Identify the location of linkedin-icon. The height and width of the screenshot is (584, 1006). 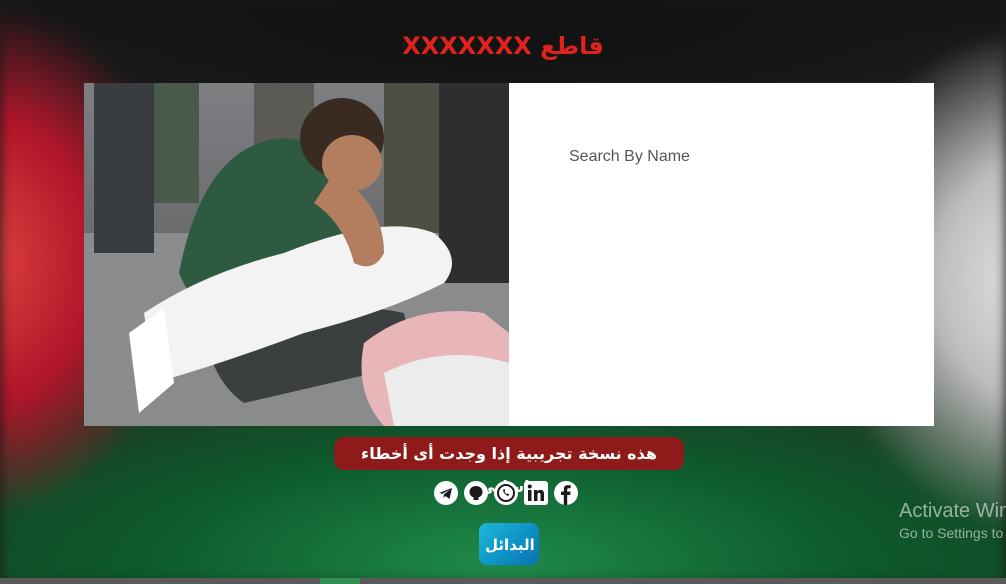
(536, 493).